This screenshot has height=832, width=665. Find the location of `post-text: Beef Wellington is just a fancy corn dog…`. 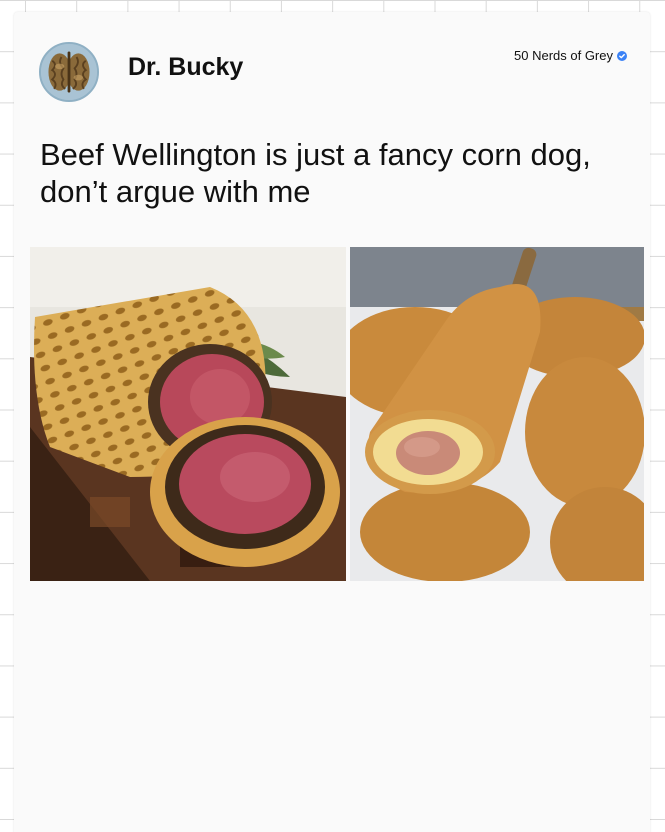

post-text: Beef Wellington is just a fancy corn dog… is located at coordinates (315, 173).